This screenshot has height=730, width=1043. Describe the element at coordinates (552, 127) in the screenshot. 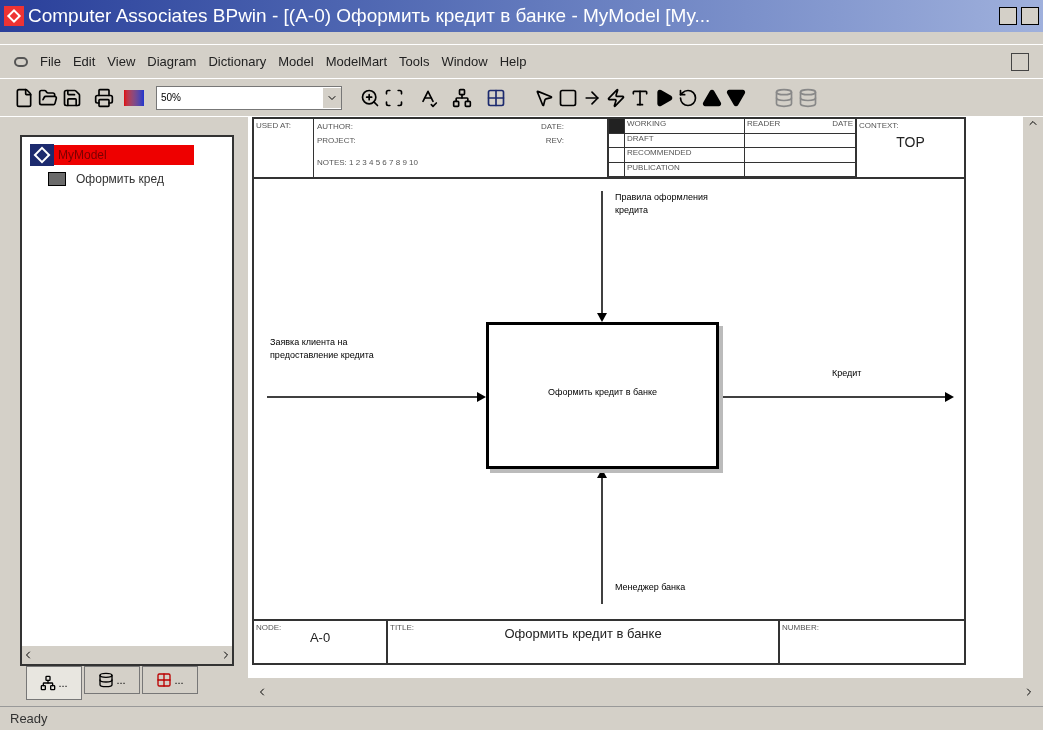

I see `date-label: DATE:` at that location.